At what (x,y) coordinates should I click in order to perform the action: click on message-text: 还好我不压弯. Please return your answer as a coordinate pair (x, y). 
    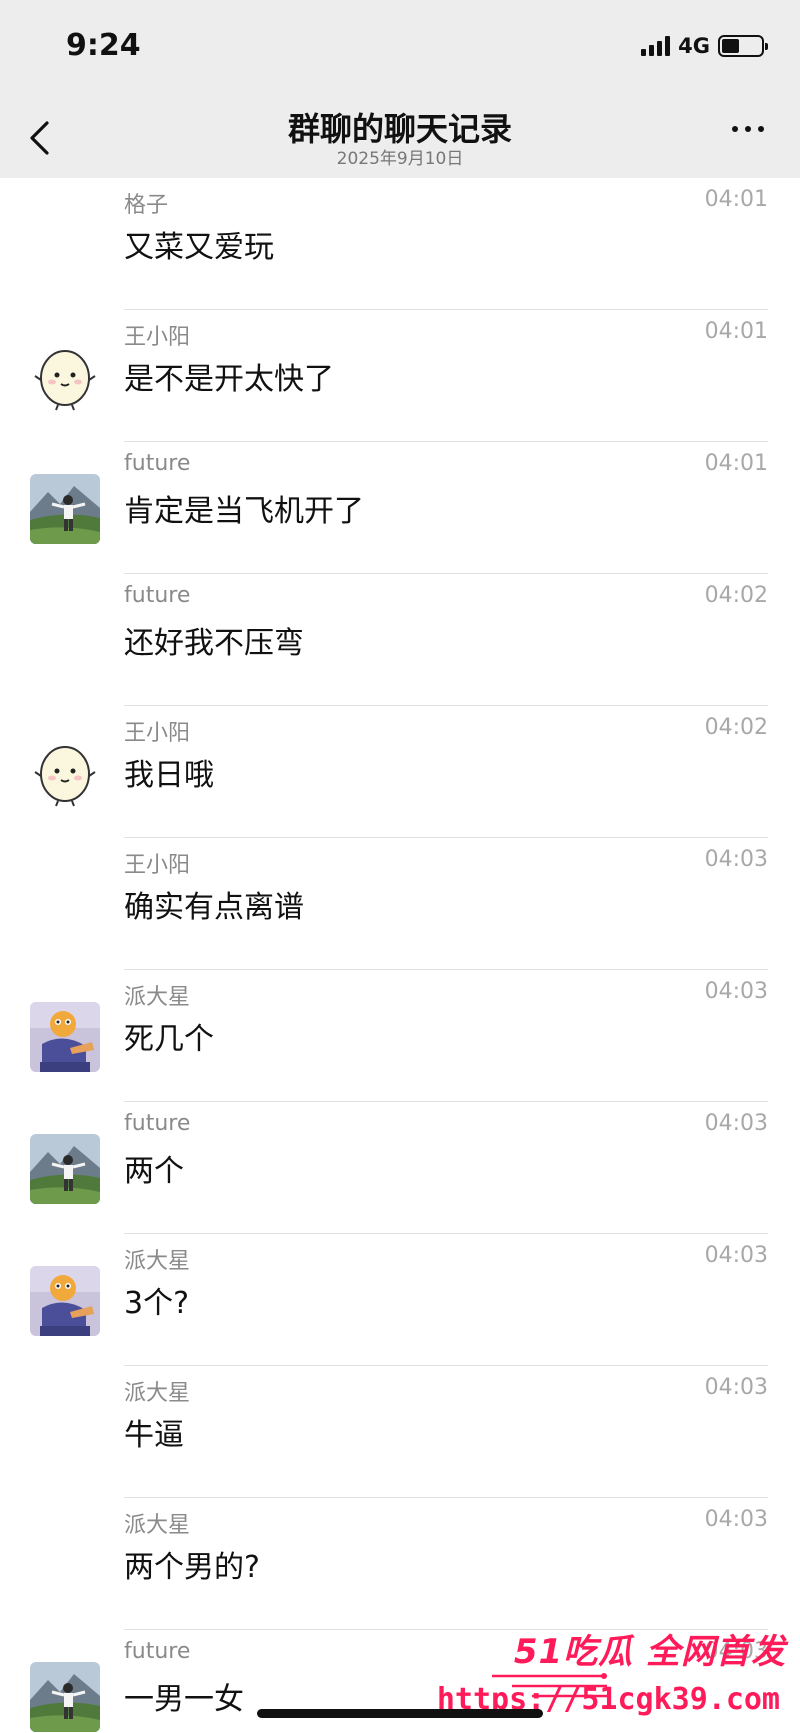
    Looking at the image, I should click on (214, 643).